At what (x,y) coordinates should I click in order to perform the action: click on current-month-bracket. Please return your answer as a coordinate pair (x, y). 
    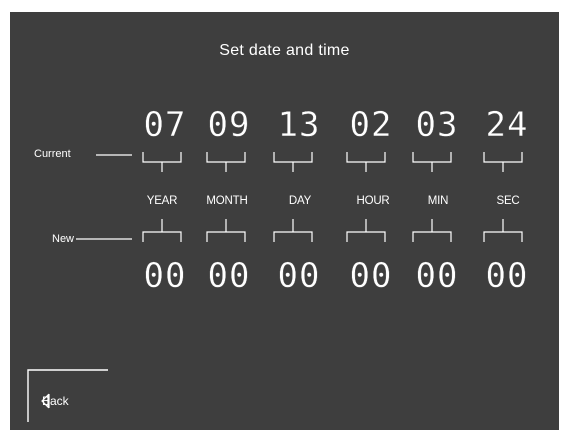
    Looking at the image, I should click on (226, 162).